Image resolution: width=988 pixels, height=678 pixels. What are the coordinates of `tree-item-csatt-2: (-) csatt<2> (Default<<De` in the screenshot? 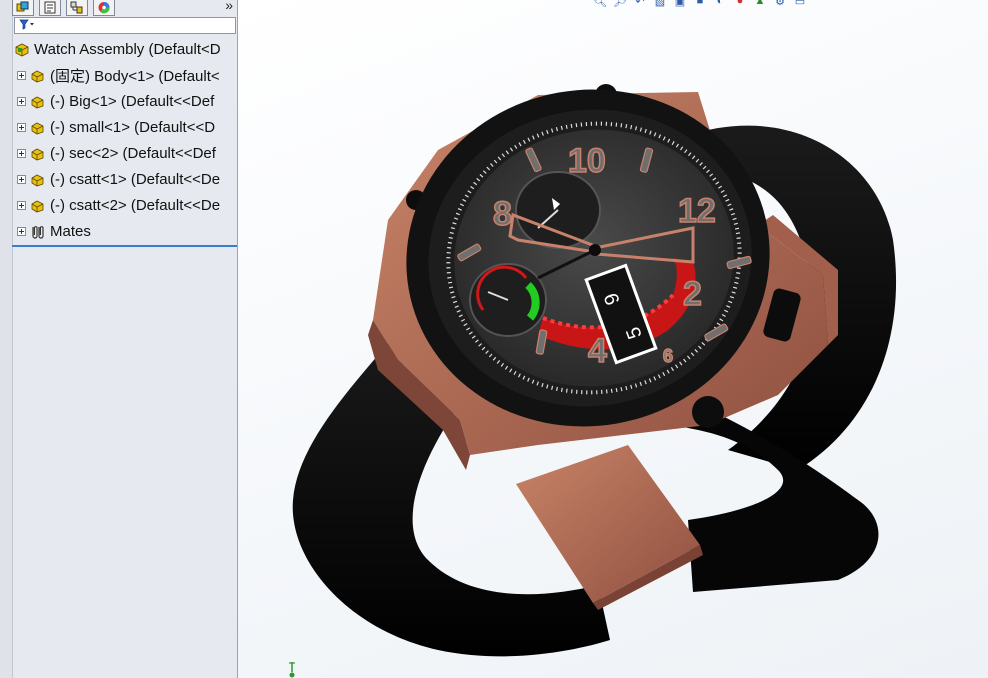 It's located at (118, 205).